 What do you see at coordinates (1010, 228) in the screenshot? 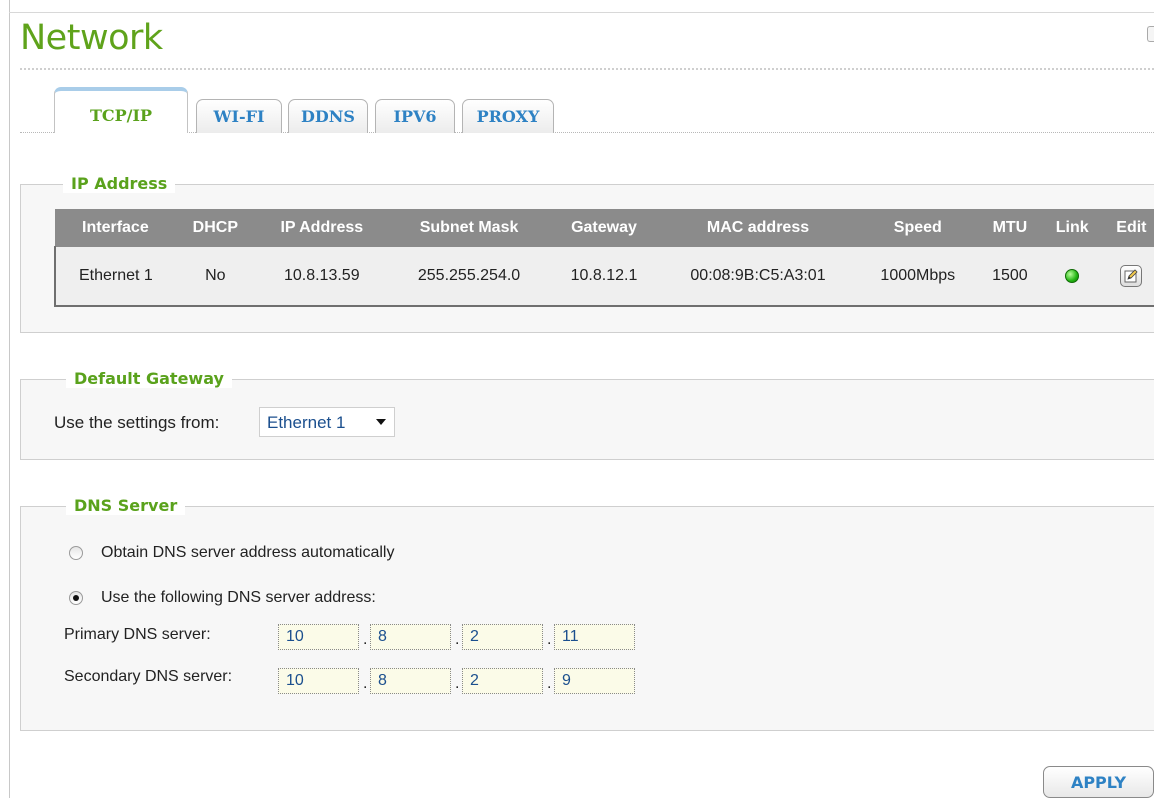
I see `column-mtu: MTU` at bounding box center [1010, 228].